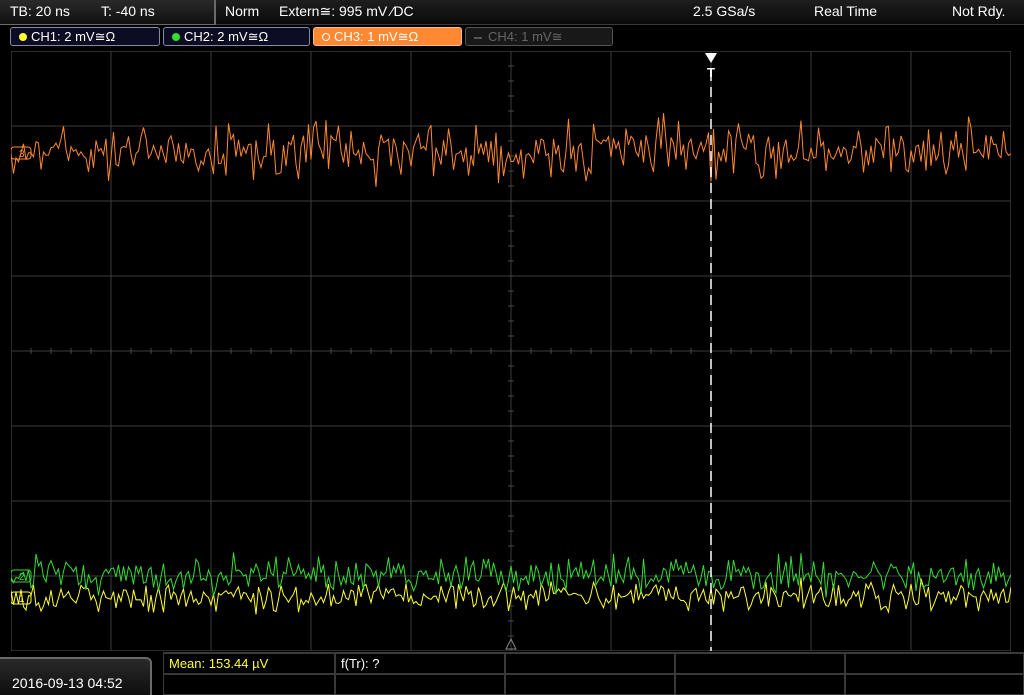 Image resolution: width=1024 pixels, height=695 pixels. I want to click on svg-text: 1, so click(22, 599).